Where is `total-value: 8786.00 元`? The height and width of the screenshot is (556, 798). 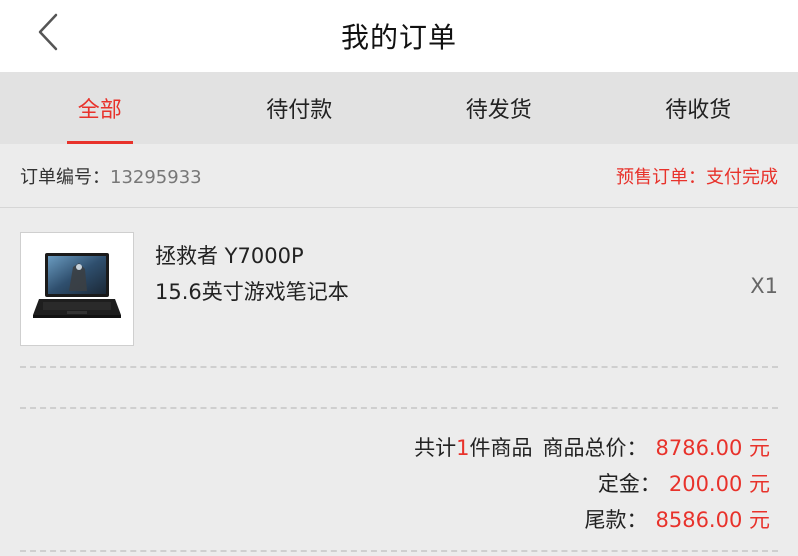 total-value: 8786.00 元 is located at coordinates (712, 448).